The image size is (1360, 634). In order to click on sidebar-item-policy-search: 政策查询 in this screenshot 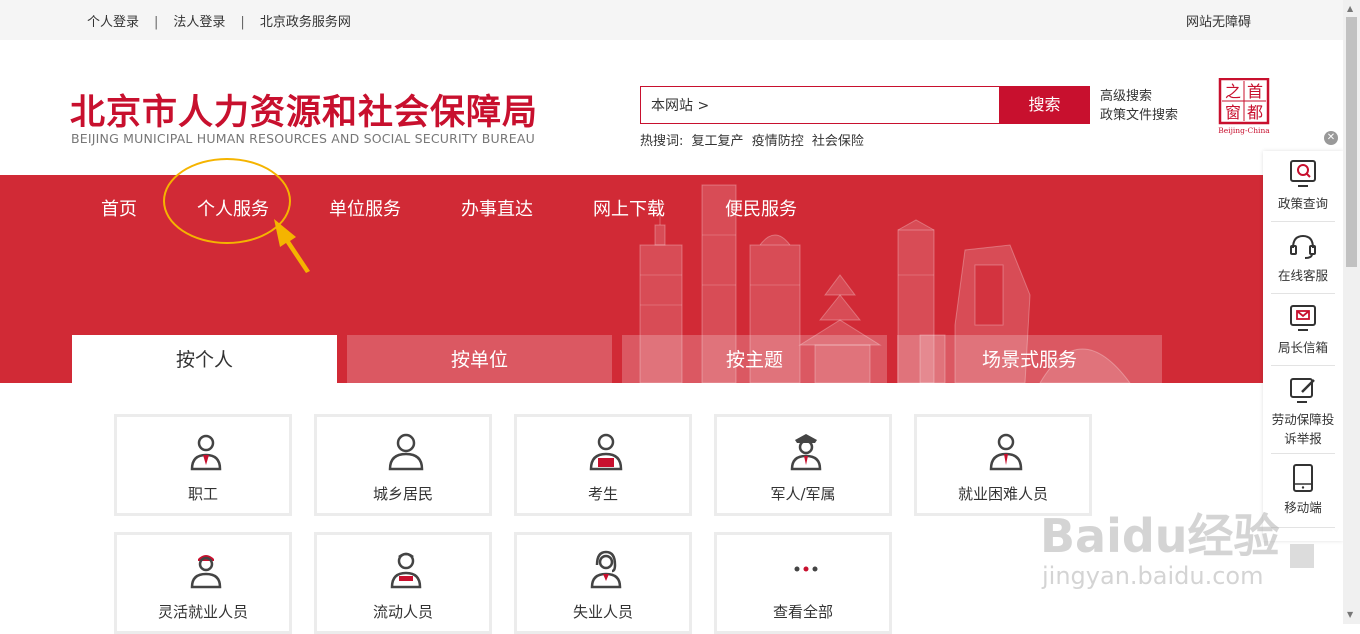, I will do `click(1303, 185)`.